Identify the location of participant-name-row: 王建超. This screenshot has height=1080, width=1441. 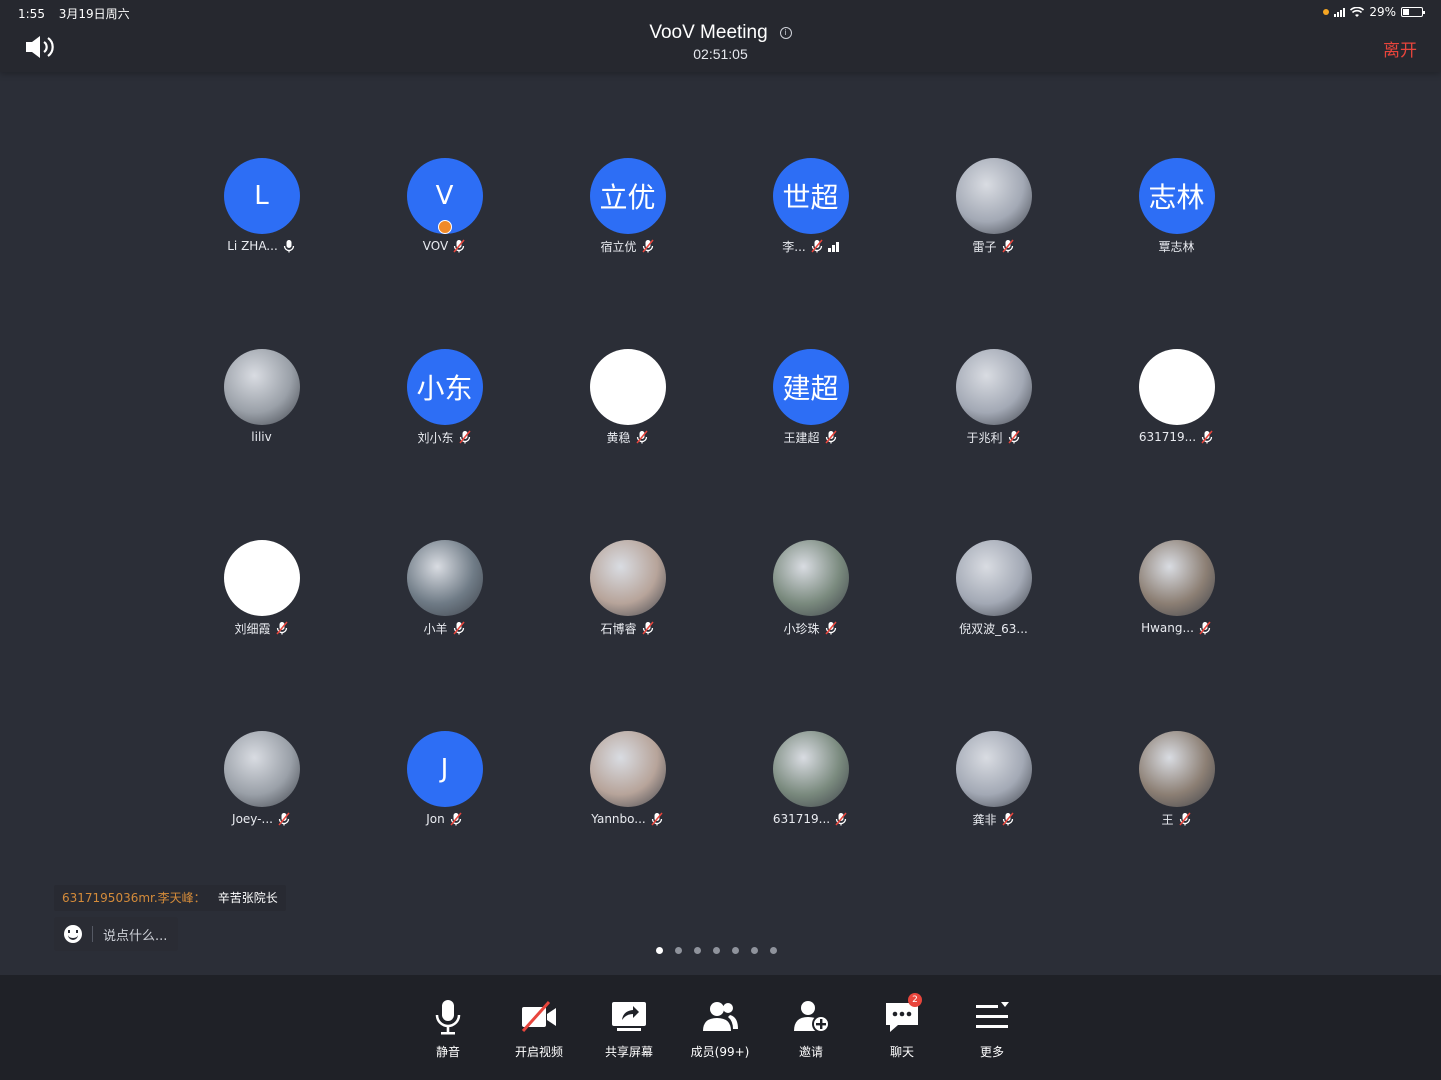
(810, 437).